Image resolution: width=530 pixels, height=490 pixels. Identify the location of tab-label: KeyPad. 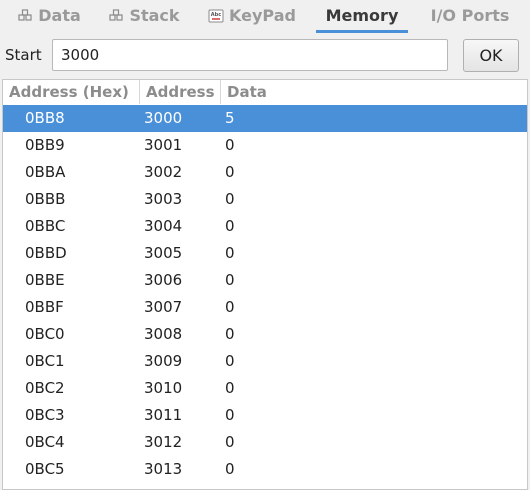
(262, 15).